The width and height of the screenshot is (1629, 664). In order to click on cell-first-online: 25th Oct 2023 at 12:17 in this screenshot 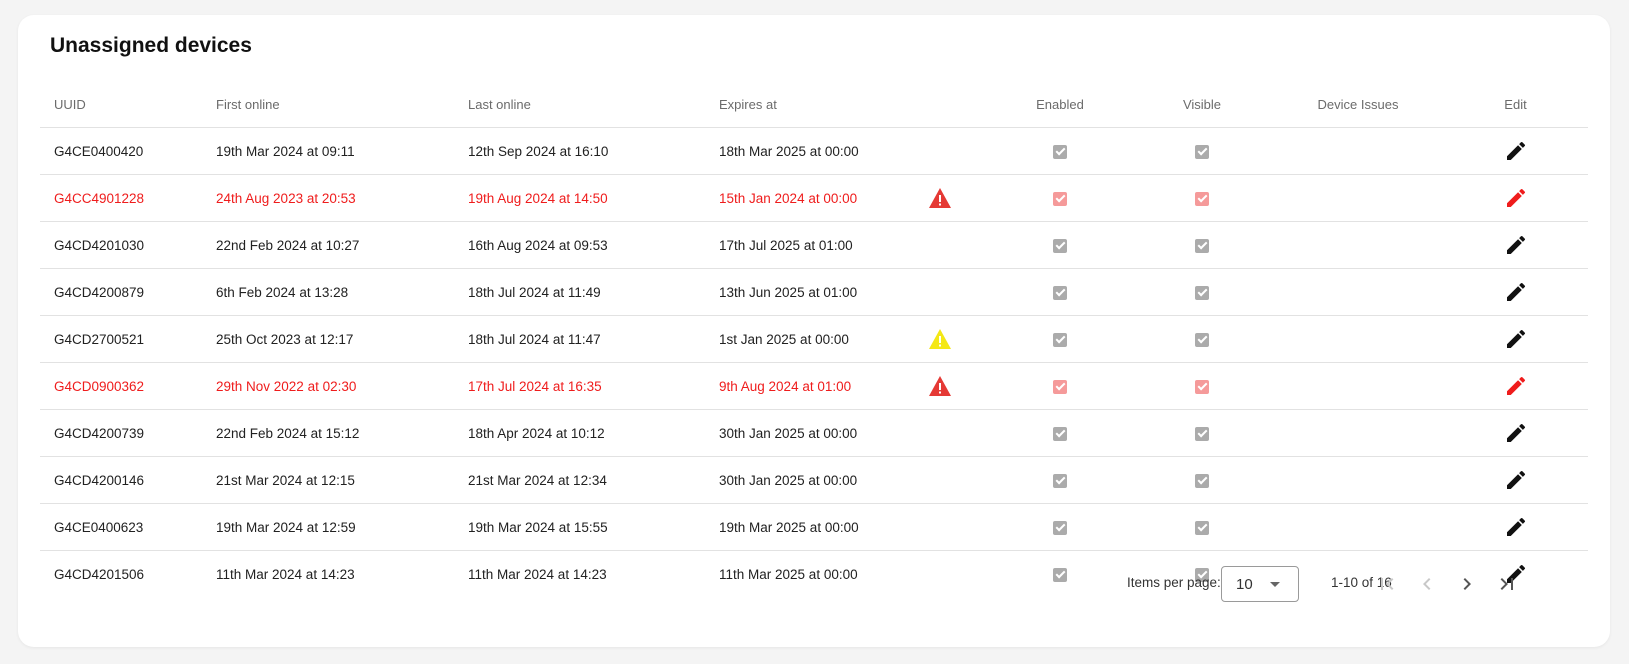, I will do `click(342, 339)`.